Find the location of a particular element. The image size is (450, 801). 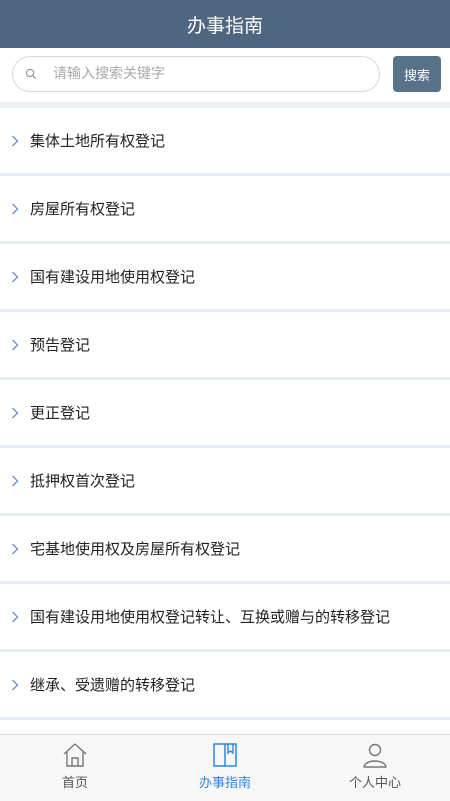

guide-item: 更正登记 is located at coordinates (225, 414).